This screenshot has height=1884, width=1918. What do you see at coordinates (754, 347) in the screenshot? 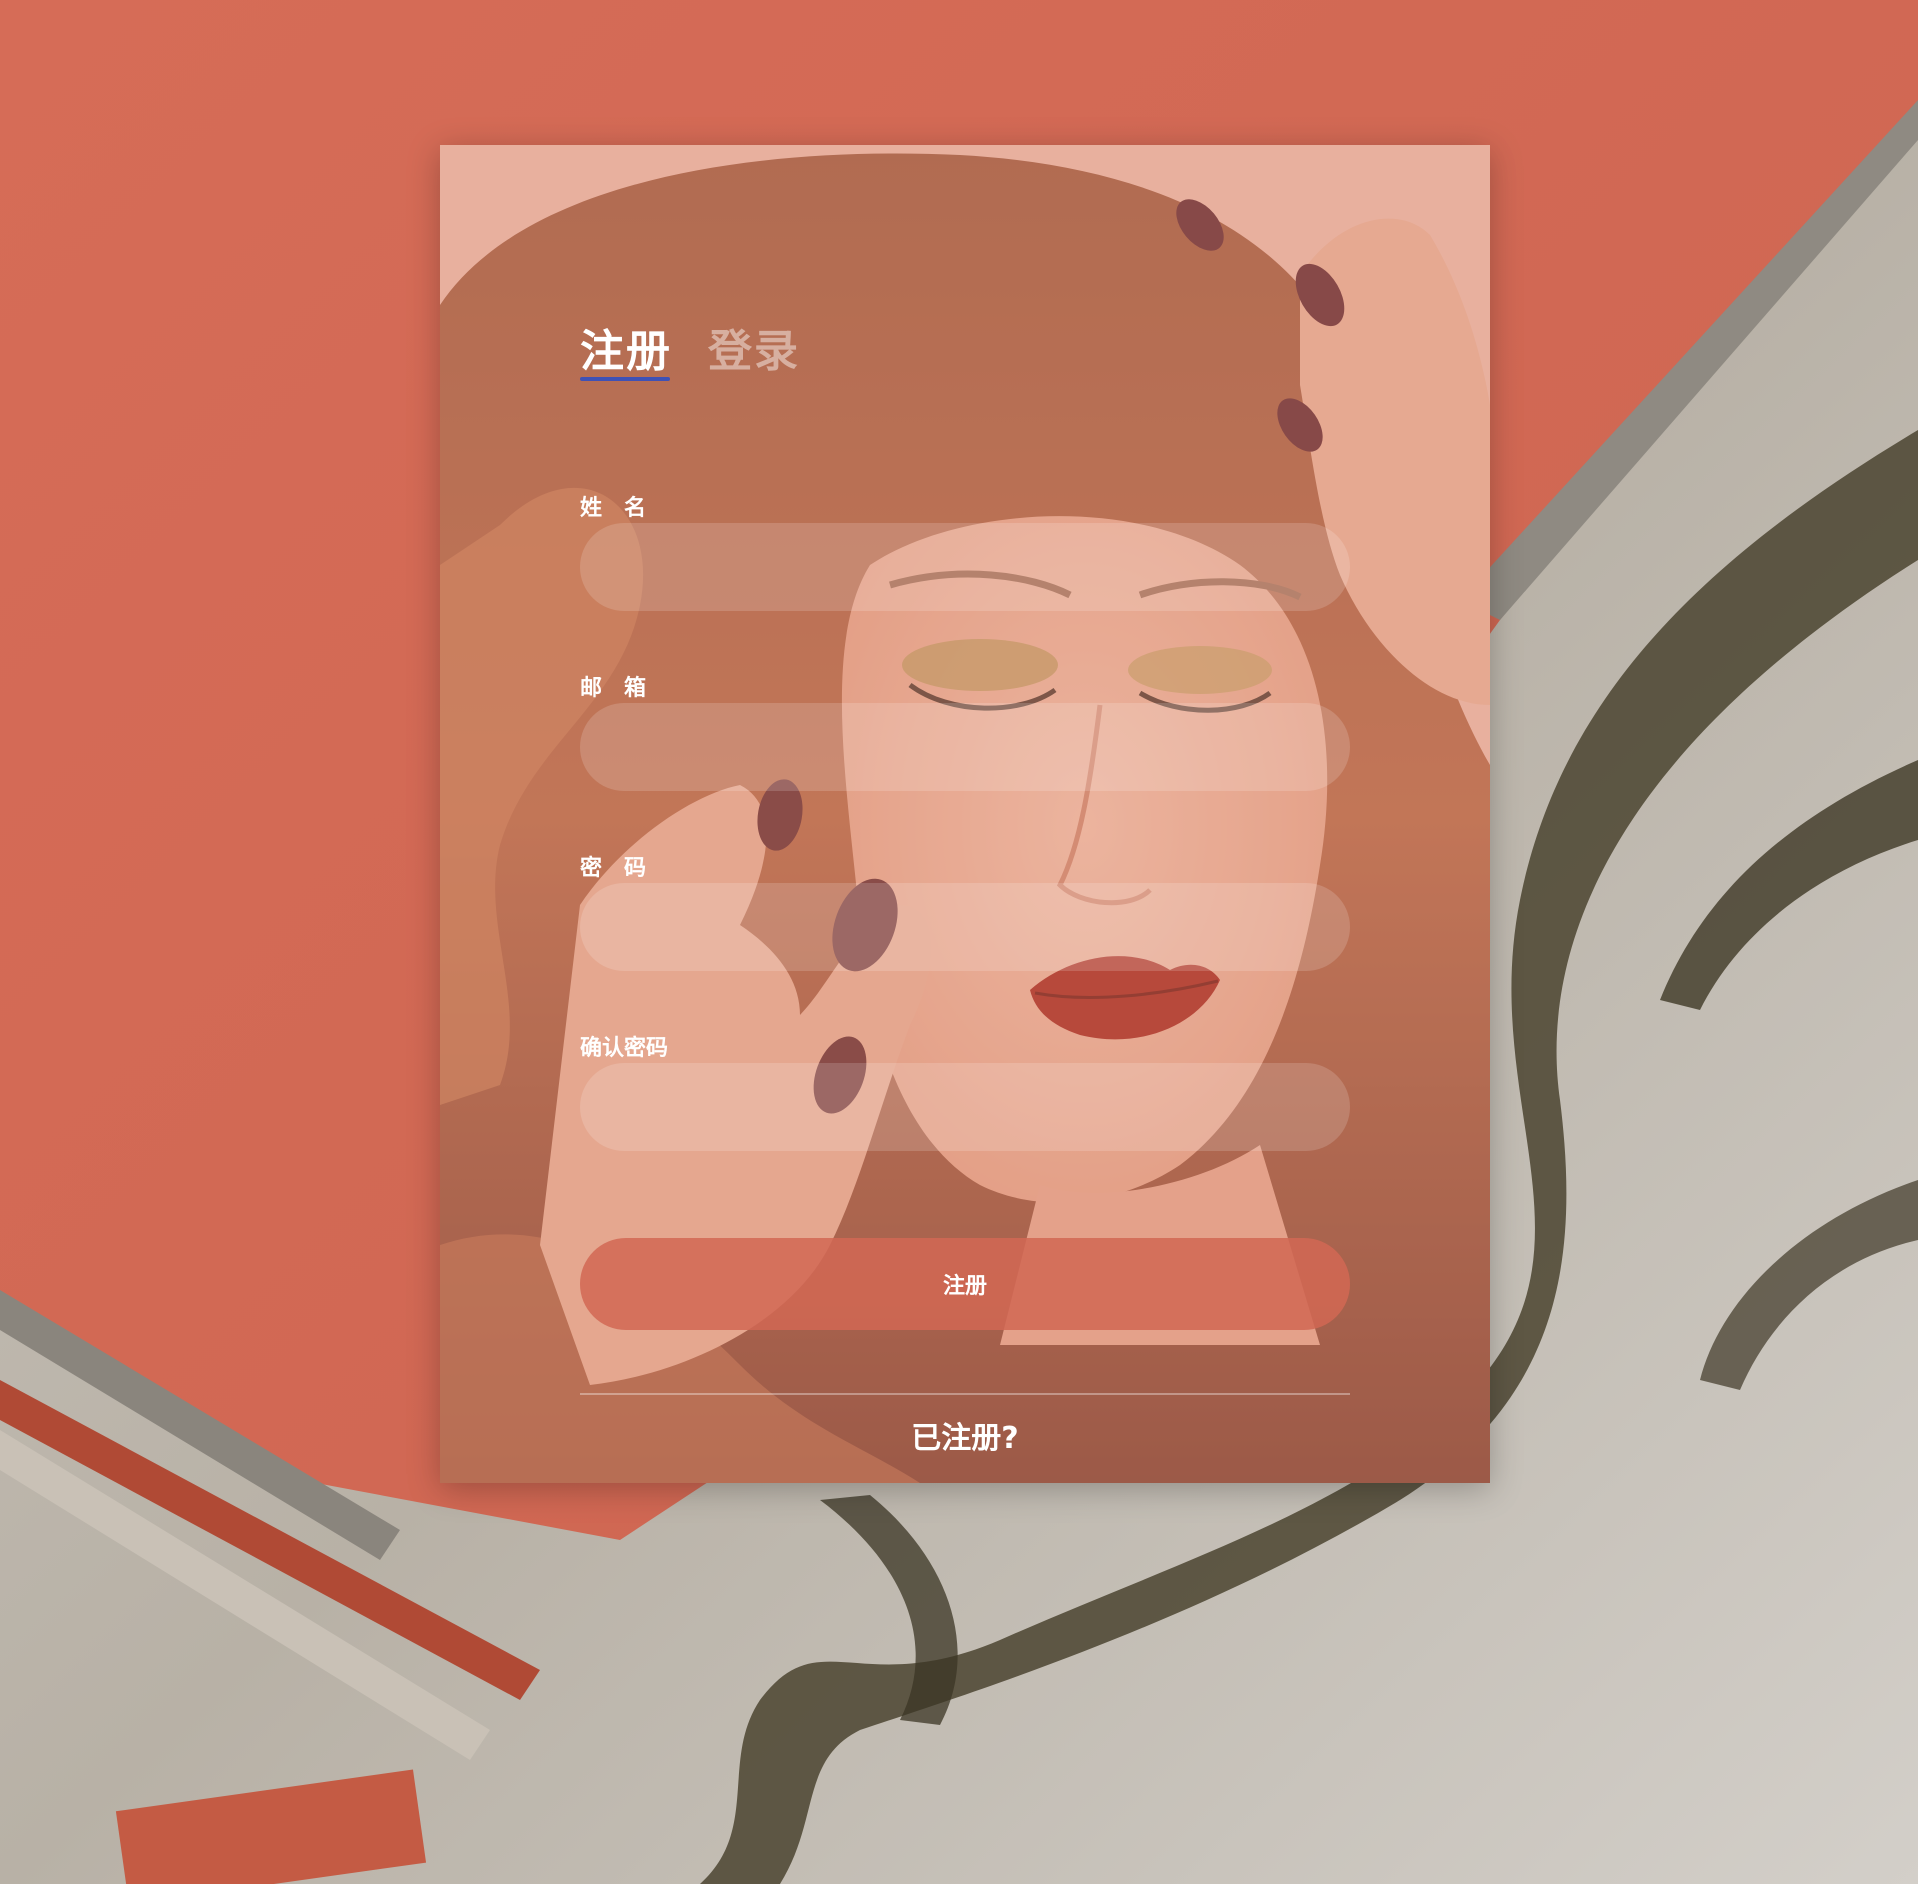
I see `tab-login: 登录` at bounding box center [754, 347].